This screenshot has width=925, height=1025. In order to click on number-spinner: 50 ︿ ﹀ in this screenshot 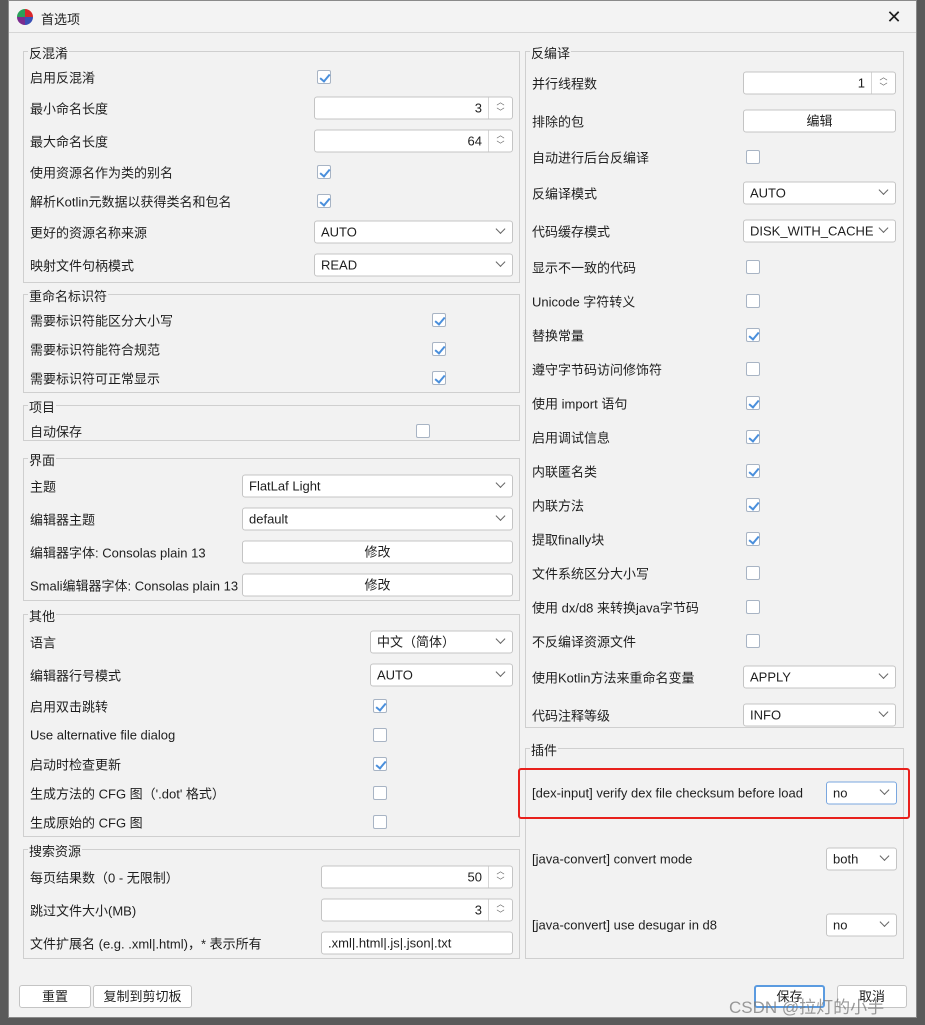, I will do `click(417, 877)`.